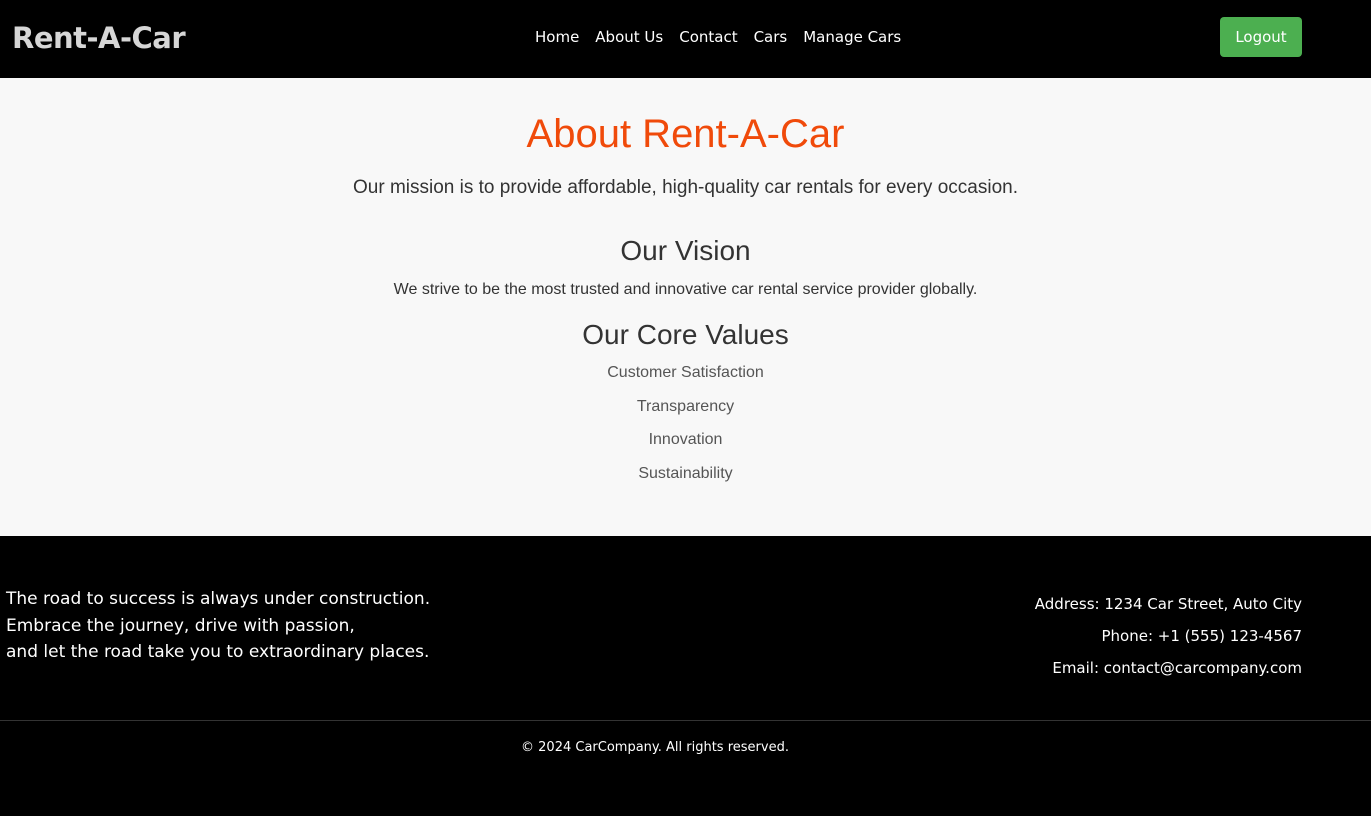 Image resolution: width=1371 pixels, height=816 pixels. I want to click on page-title: About Rent-A-Car, so click(685, 134).